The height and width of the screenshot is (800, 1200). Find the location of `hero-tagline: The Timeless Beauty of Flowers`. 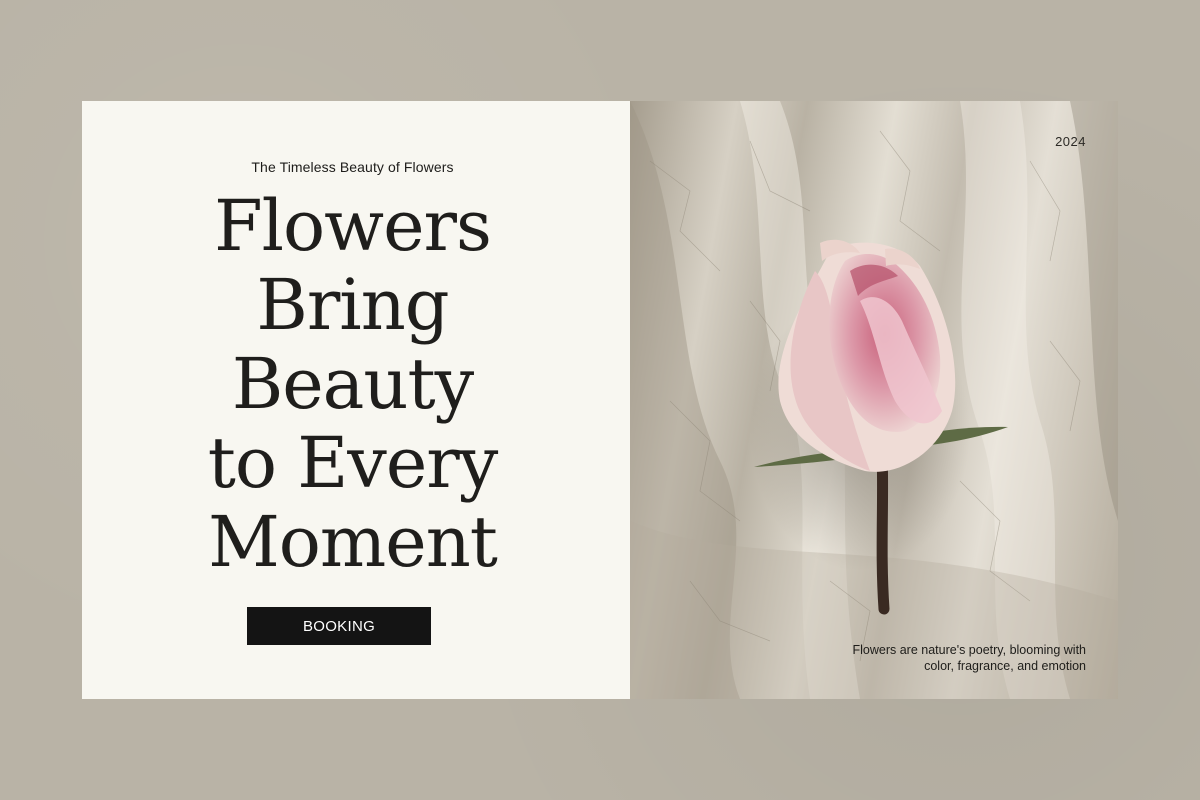

hero-tagline: The Timeless Beauty of Flowers is located at coordinates (352, 167).